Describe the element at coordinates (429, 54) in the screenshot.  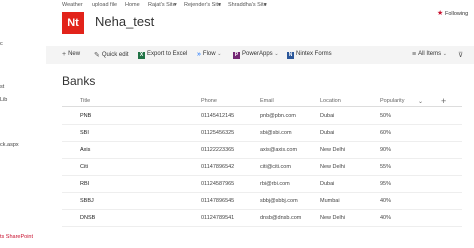
I see `view-selector: ≡ All Items ⌄` at that location.